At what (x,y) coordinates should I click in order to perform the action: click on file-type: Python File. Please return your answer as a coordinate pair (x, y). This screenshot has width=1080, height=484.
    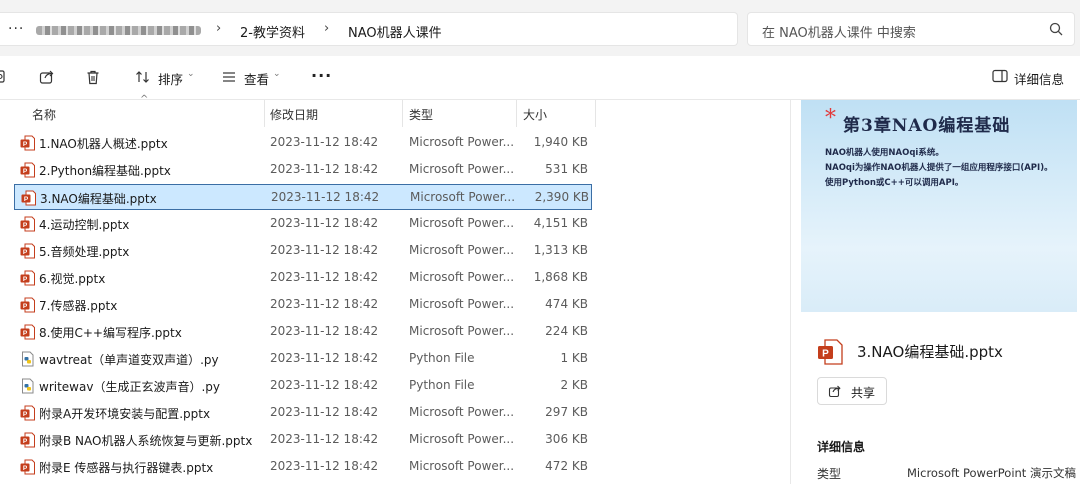
    Looking at the image, I should click on (442, 358).